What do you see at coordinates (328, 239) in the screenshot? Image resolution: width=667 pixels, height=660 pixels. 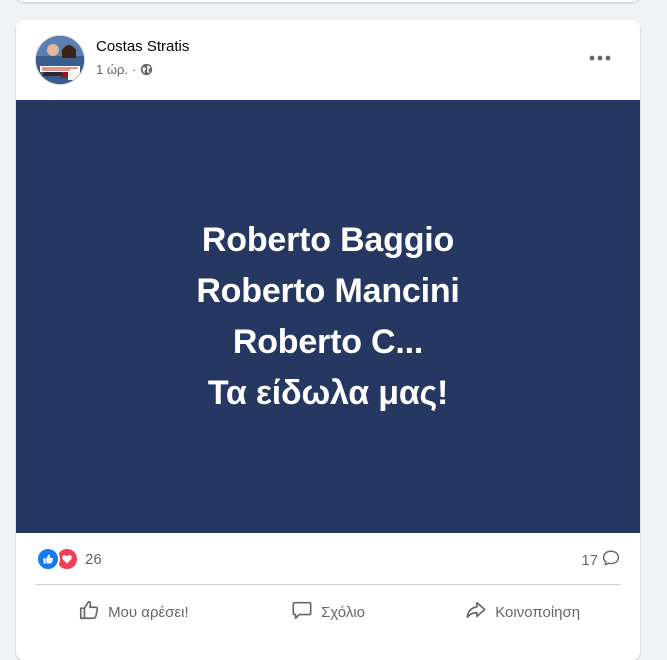 I see `banner-line: Roberto Baggio` at bounding box center [328, 239].